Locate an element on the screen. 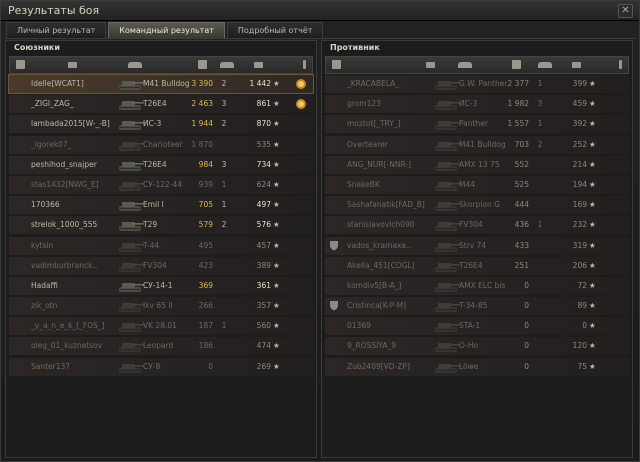 The height and width of the screenshot is (462, 640). tab-detailed-report: Подробный отчёт is located at coordinates (275, 30).